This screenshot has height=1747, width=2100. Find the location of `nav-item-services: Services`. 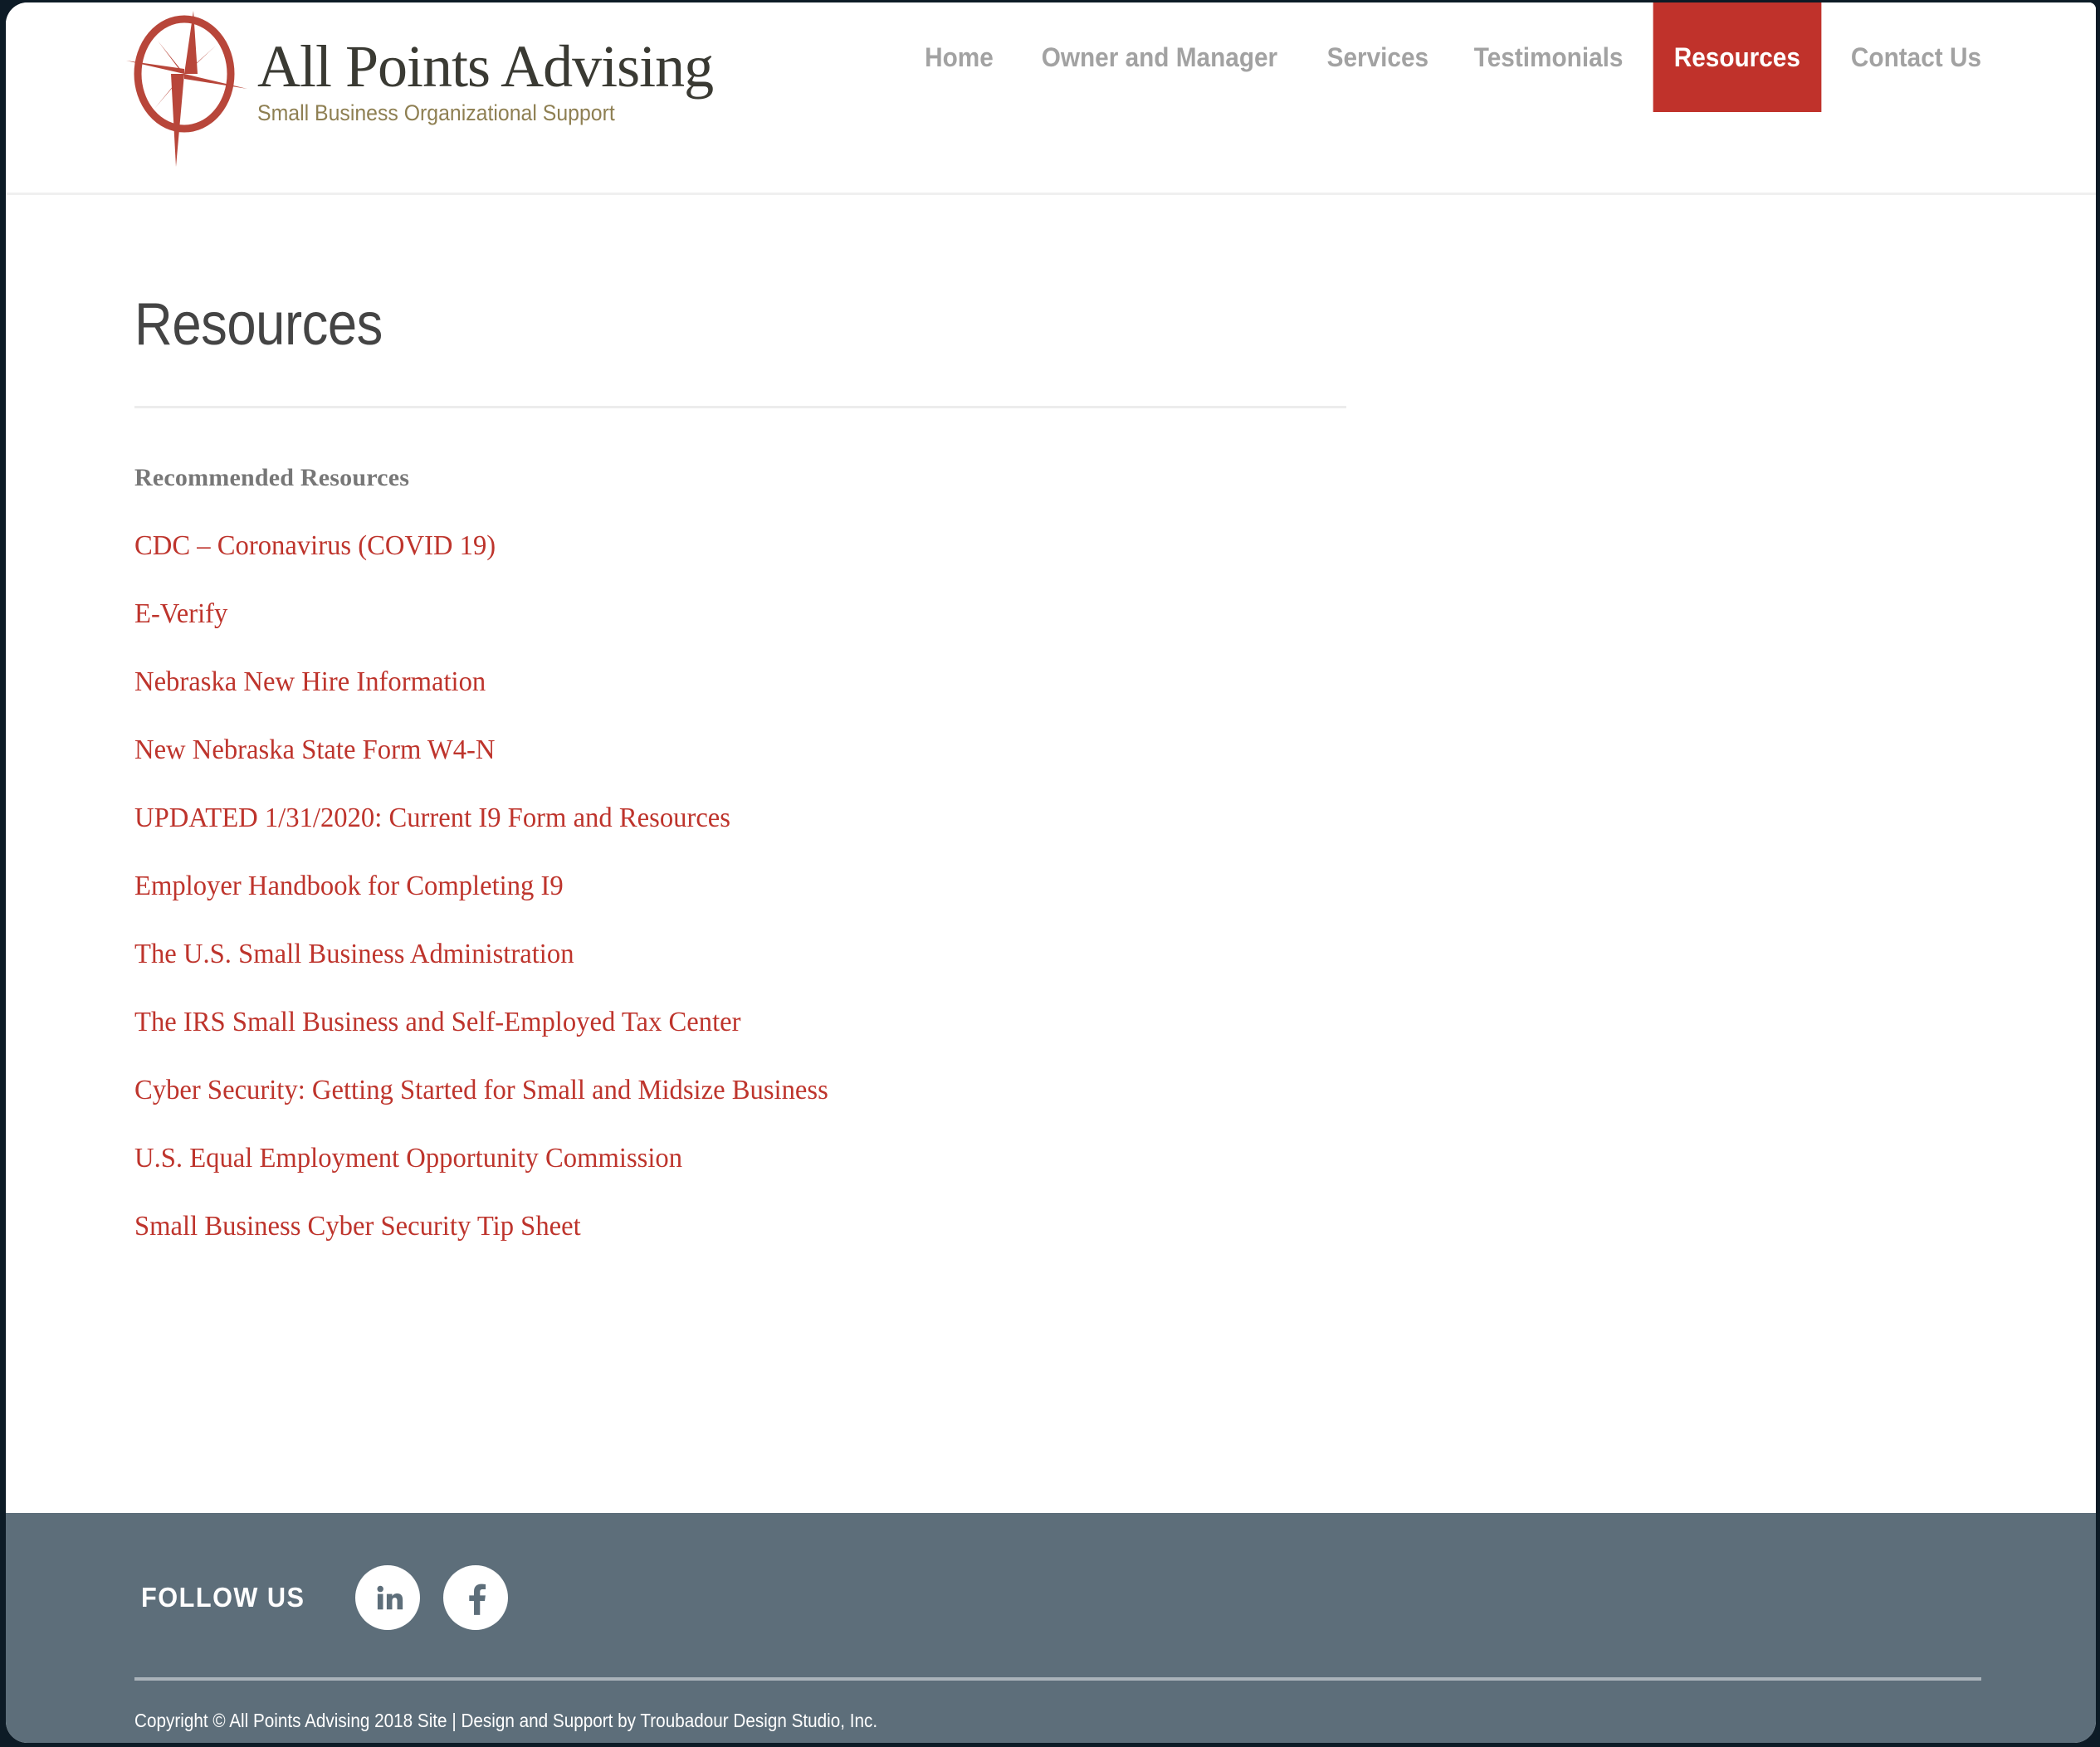

nav-item-services: Services is located at coordinates (1377, 57).